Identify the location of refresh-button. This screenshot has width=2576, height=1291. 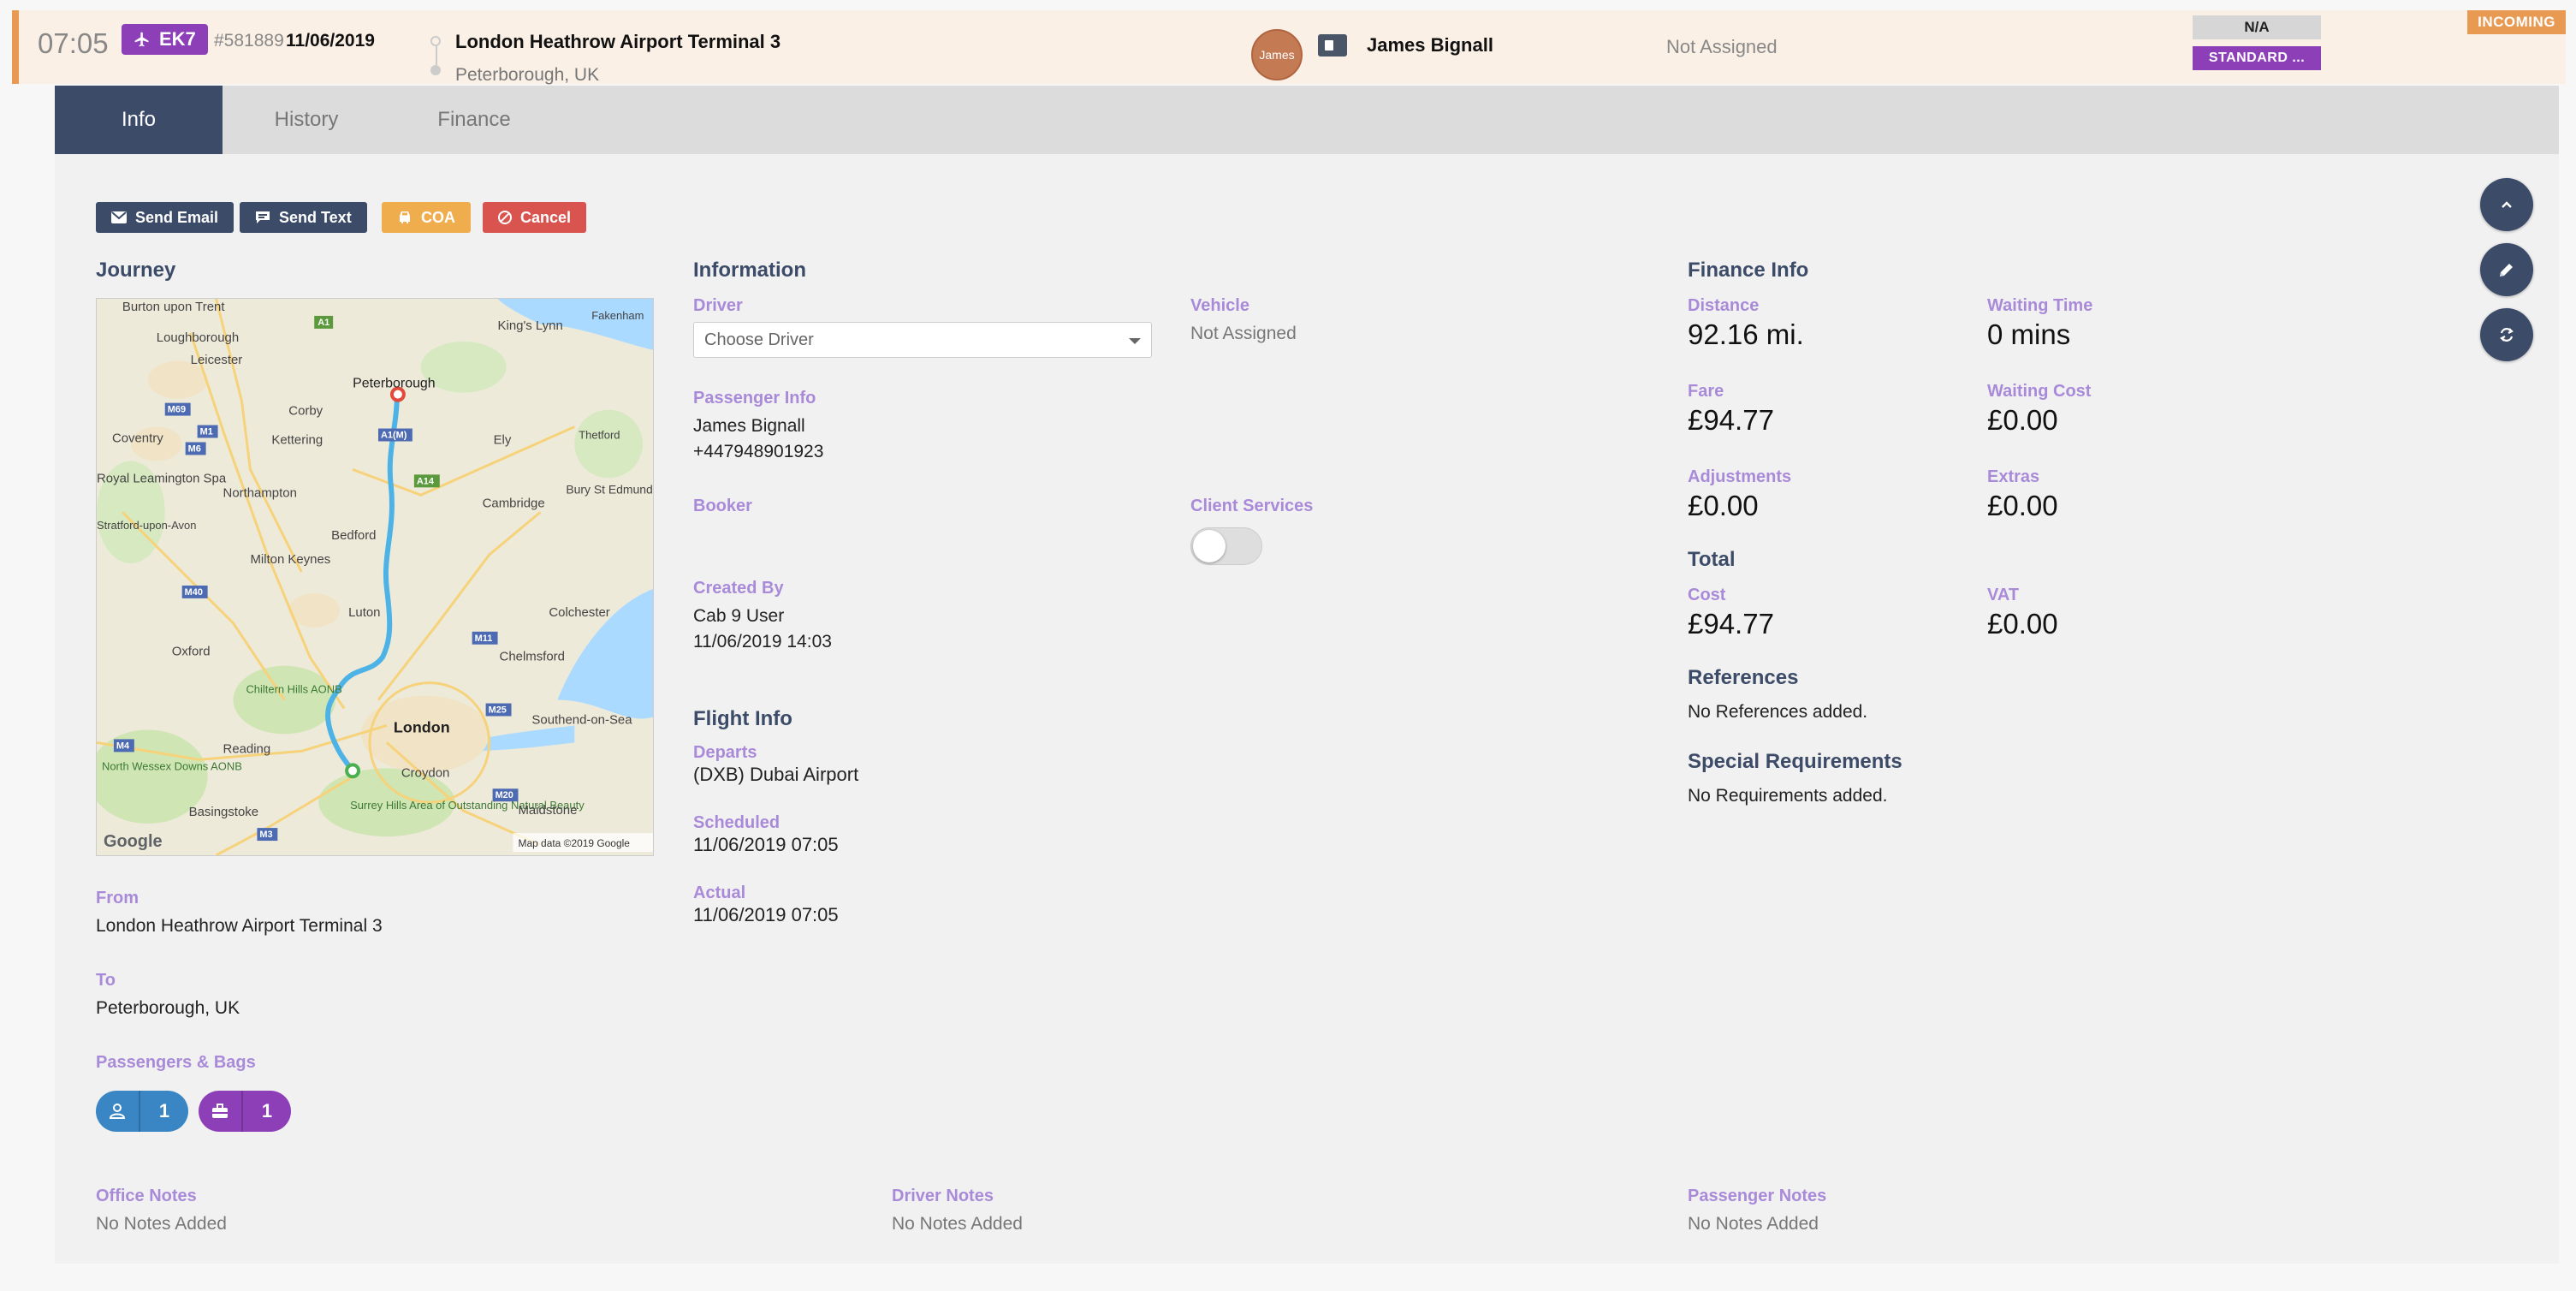
(2506, 335).